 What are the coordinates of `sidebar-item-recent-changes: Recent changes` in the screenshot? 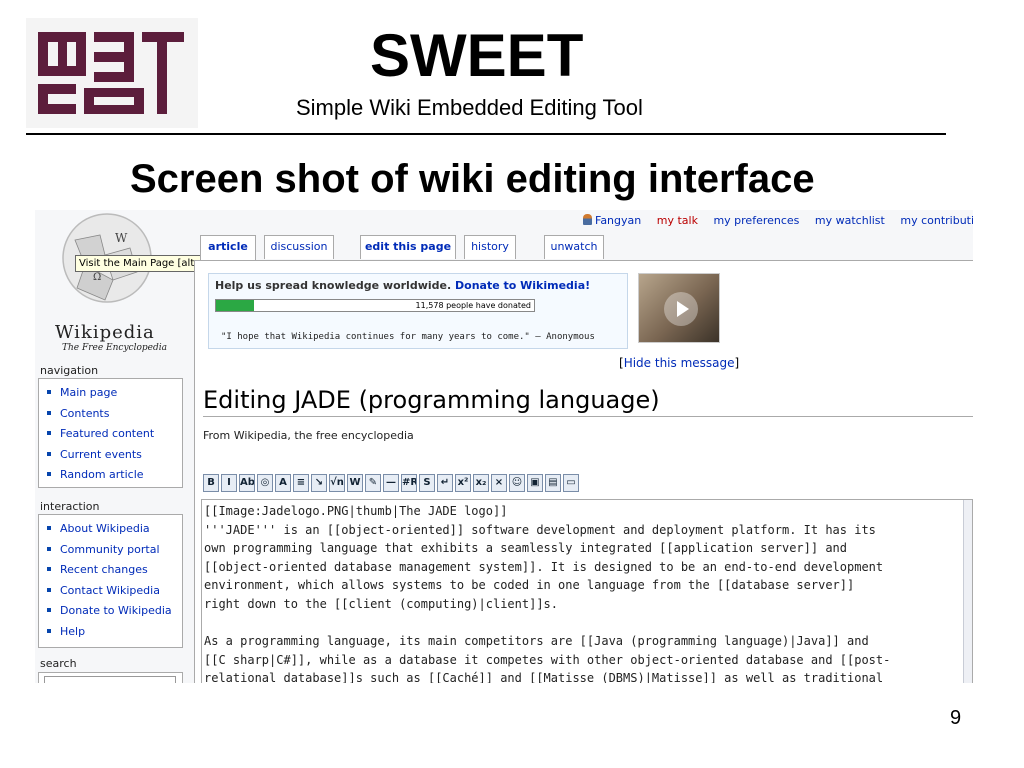 It's located at (113, 570).